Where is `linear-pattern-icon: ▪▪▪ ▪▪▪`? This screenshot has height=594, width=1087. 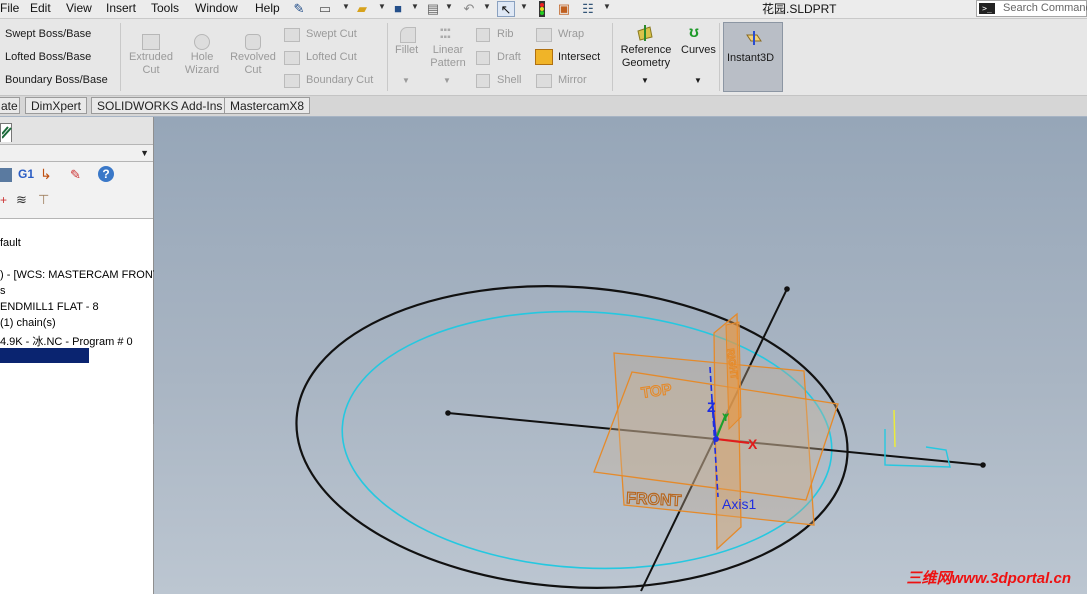
linear-pattern-icon: ▪▪▪ ▪▪▪ is located at coordinates (445, 34).